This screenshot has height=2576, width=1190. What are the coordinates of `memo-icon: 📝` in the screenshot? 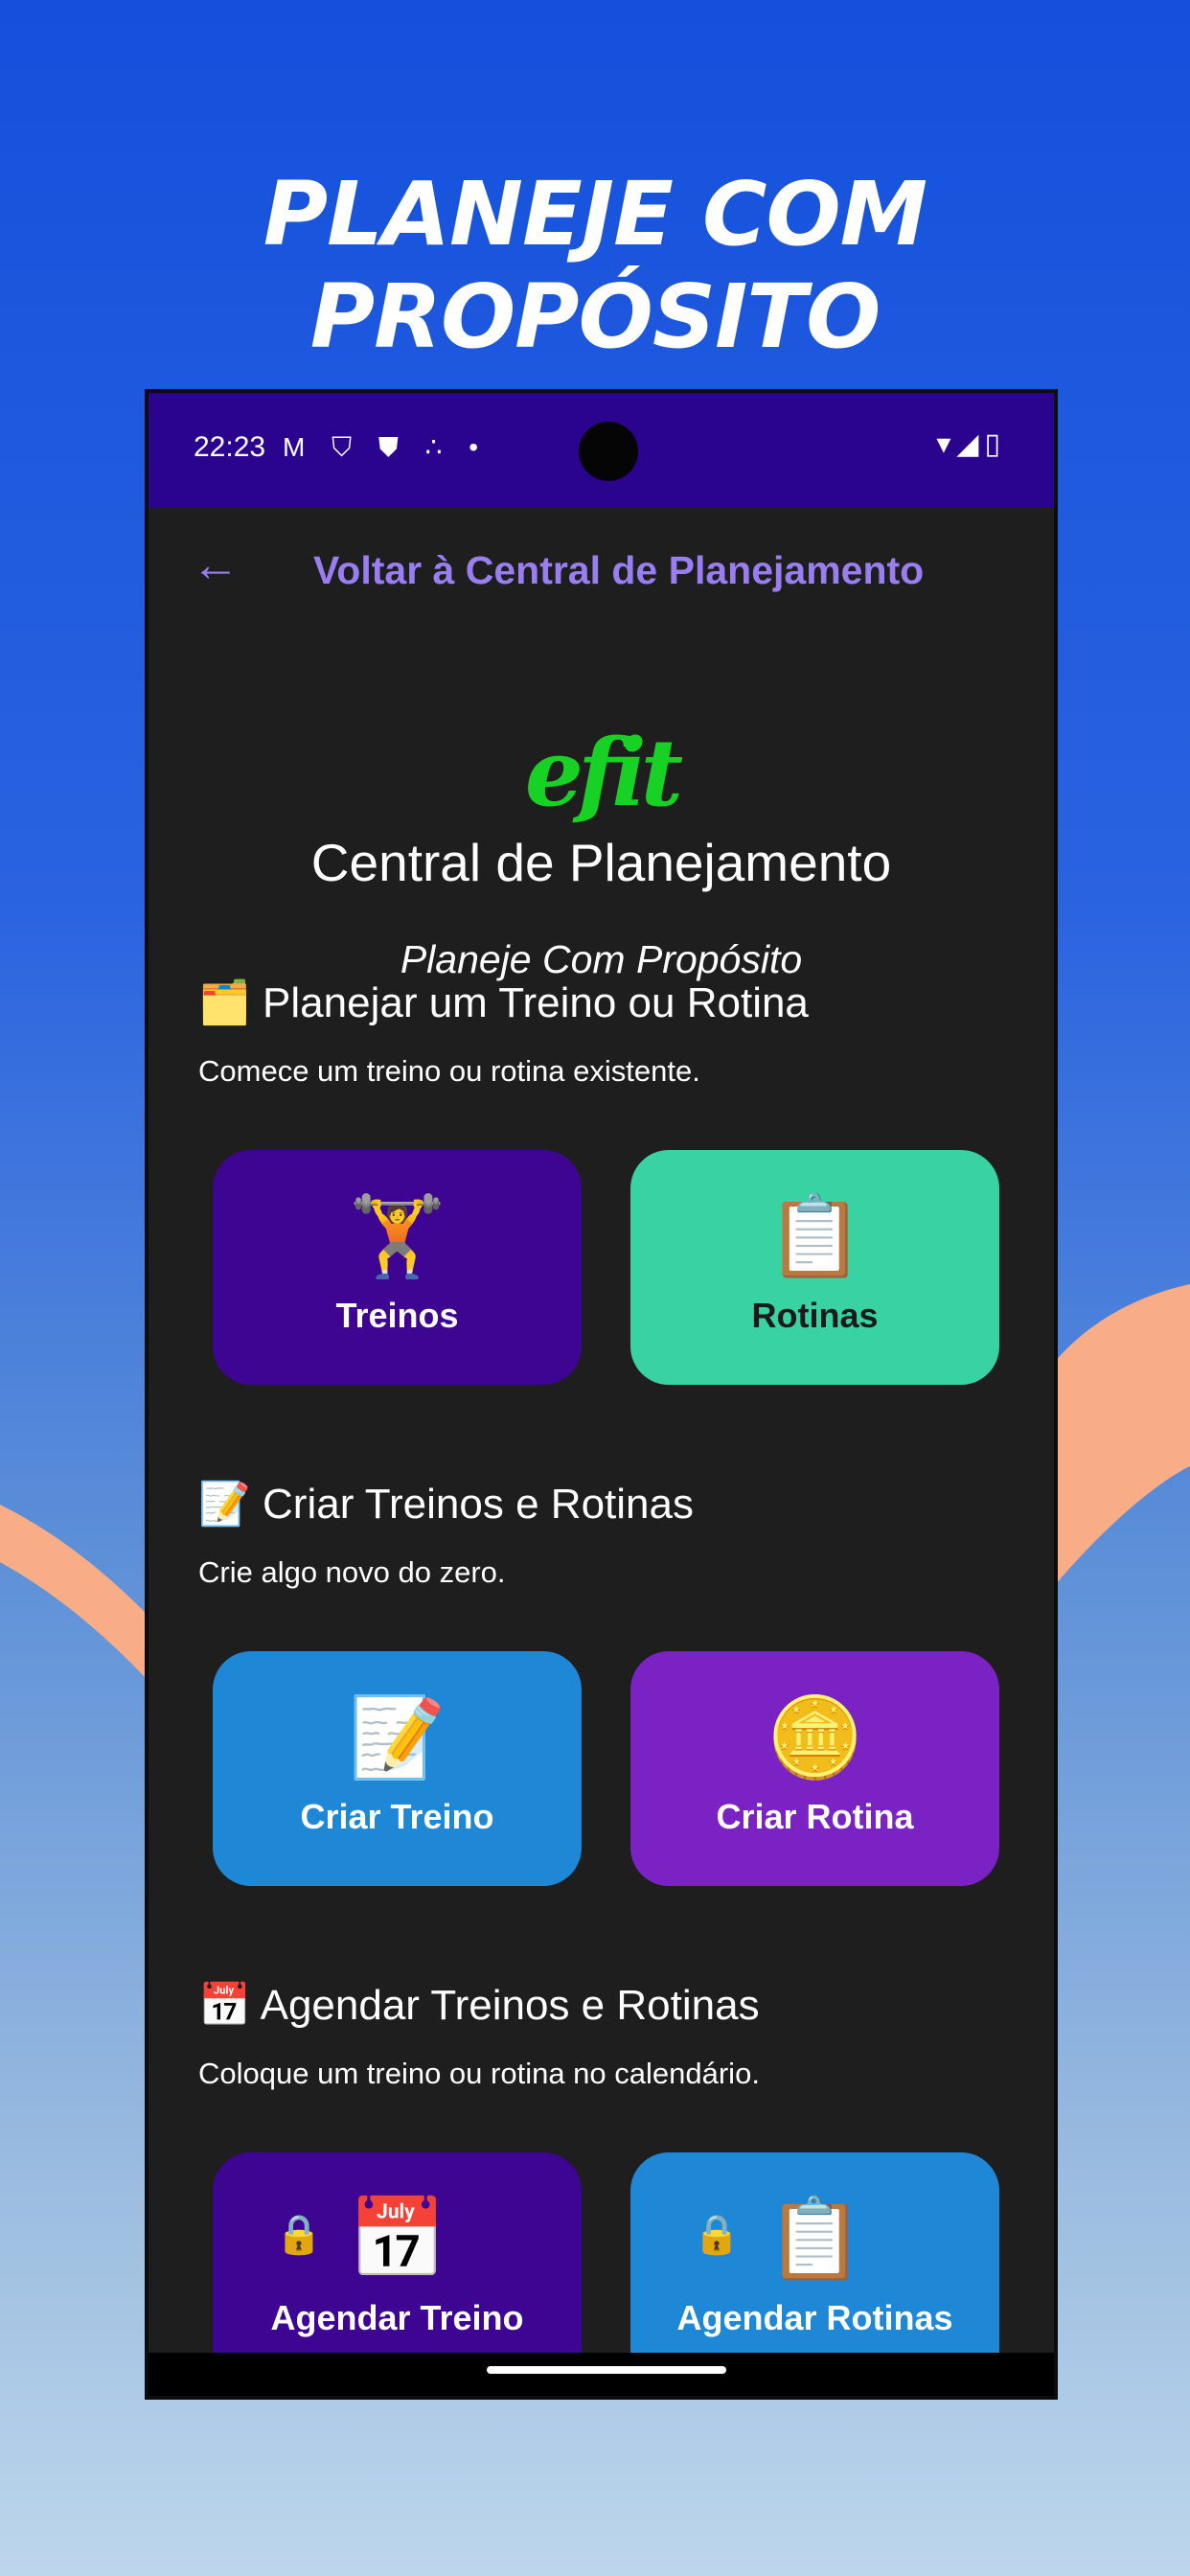 It's located at (225, 1504).